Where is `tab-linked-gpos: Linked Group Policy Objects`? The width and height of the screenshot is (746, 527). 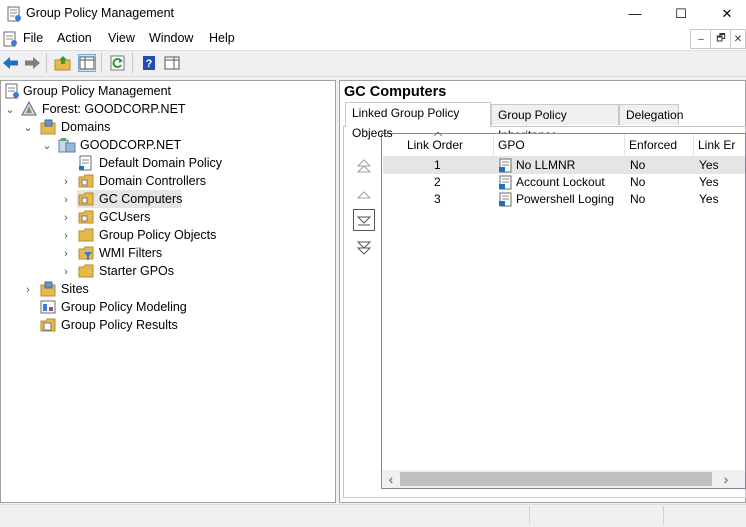
tab-linked-gpos: Linked Group Policy Objects is located at coordinates (418, 121).